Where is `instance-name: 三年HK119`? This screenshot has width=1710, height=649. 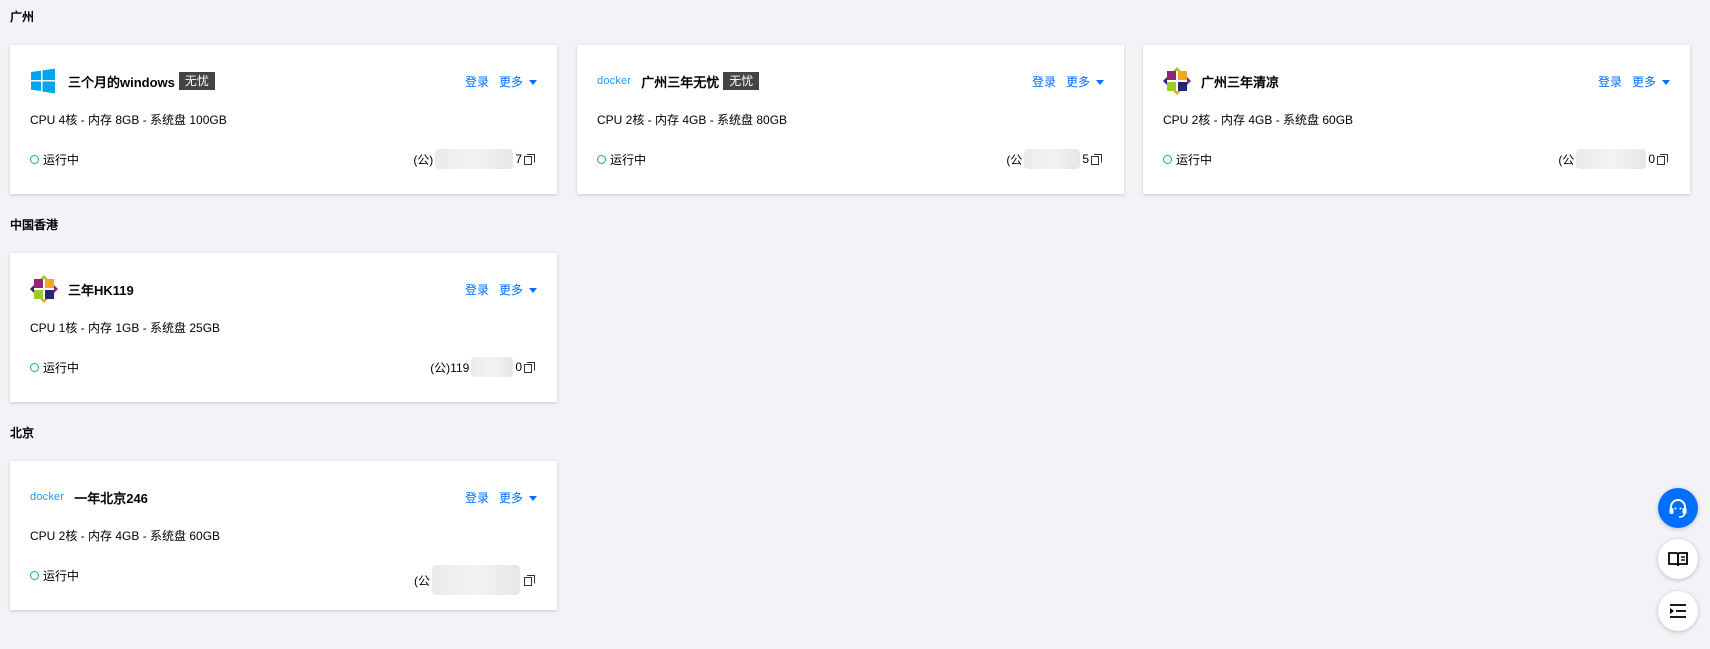 instance-name: 三年HK119 is located at coordinates (101, 289).